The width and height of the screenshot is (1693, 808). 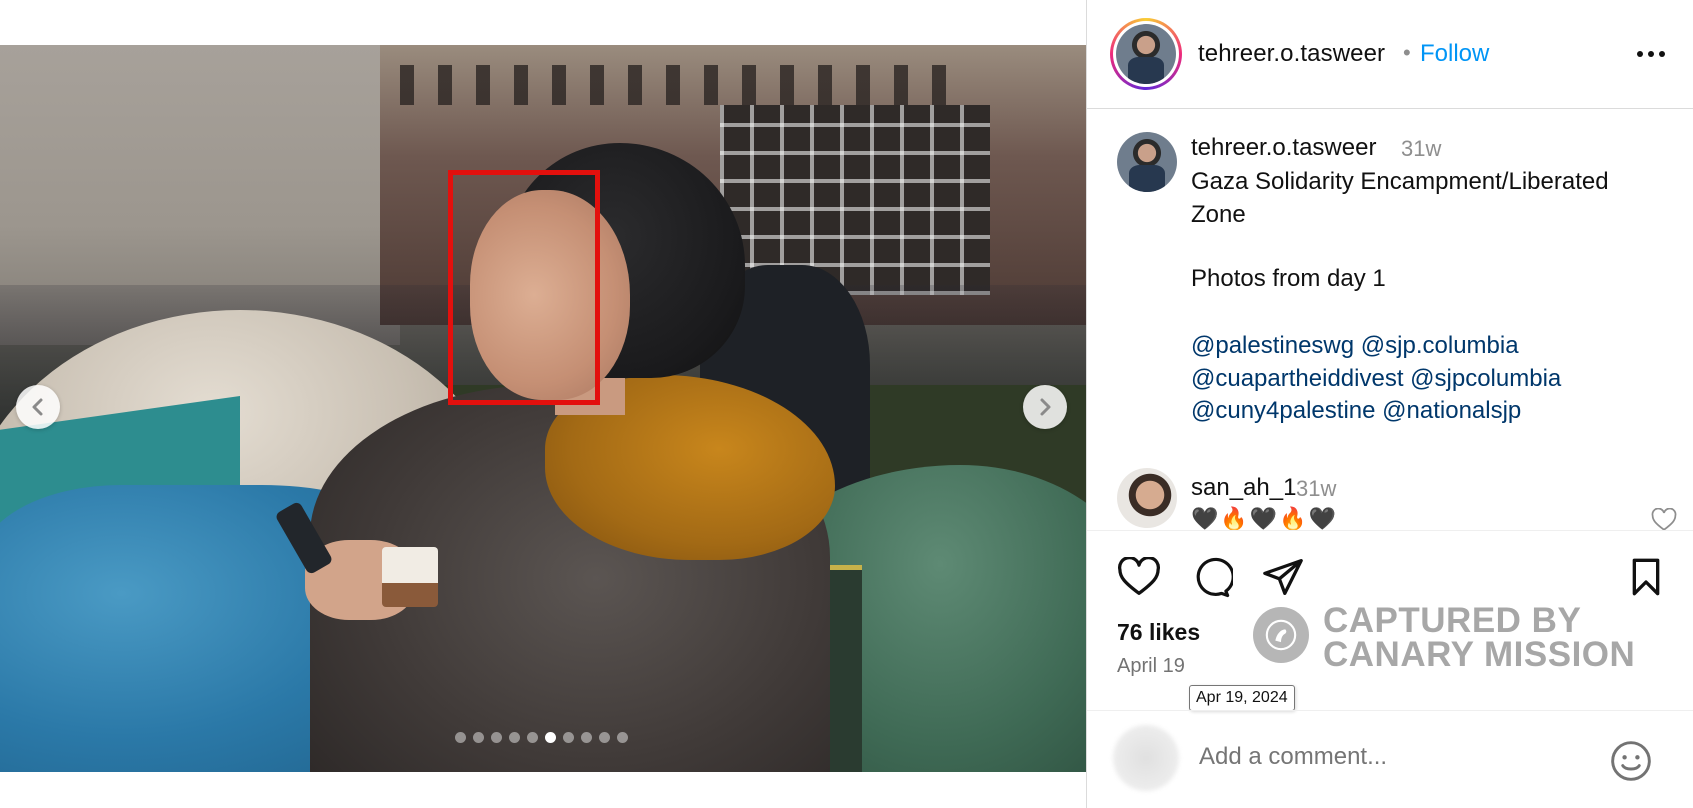 I want to click on caption-username: tehreer.o.tasweer, so click(x=1283, y=148).